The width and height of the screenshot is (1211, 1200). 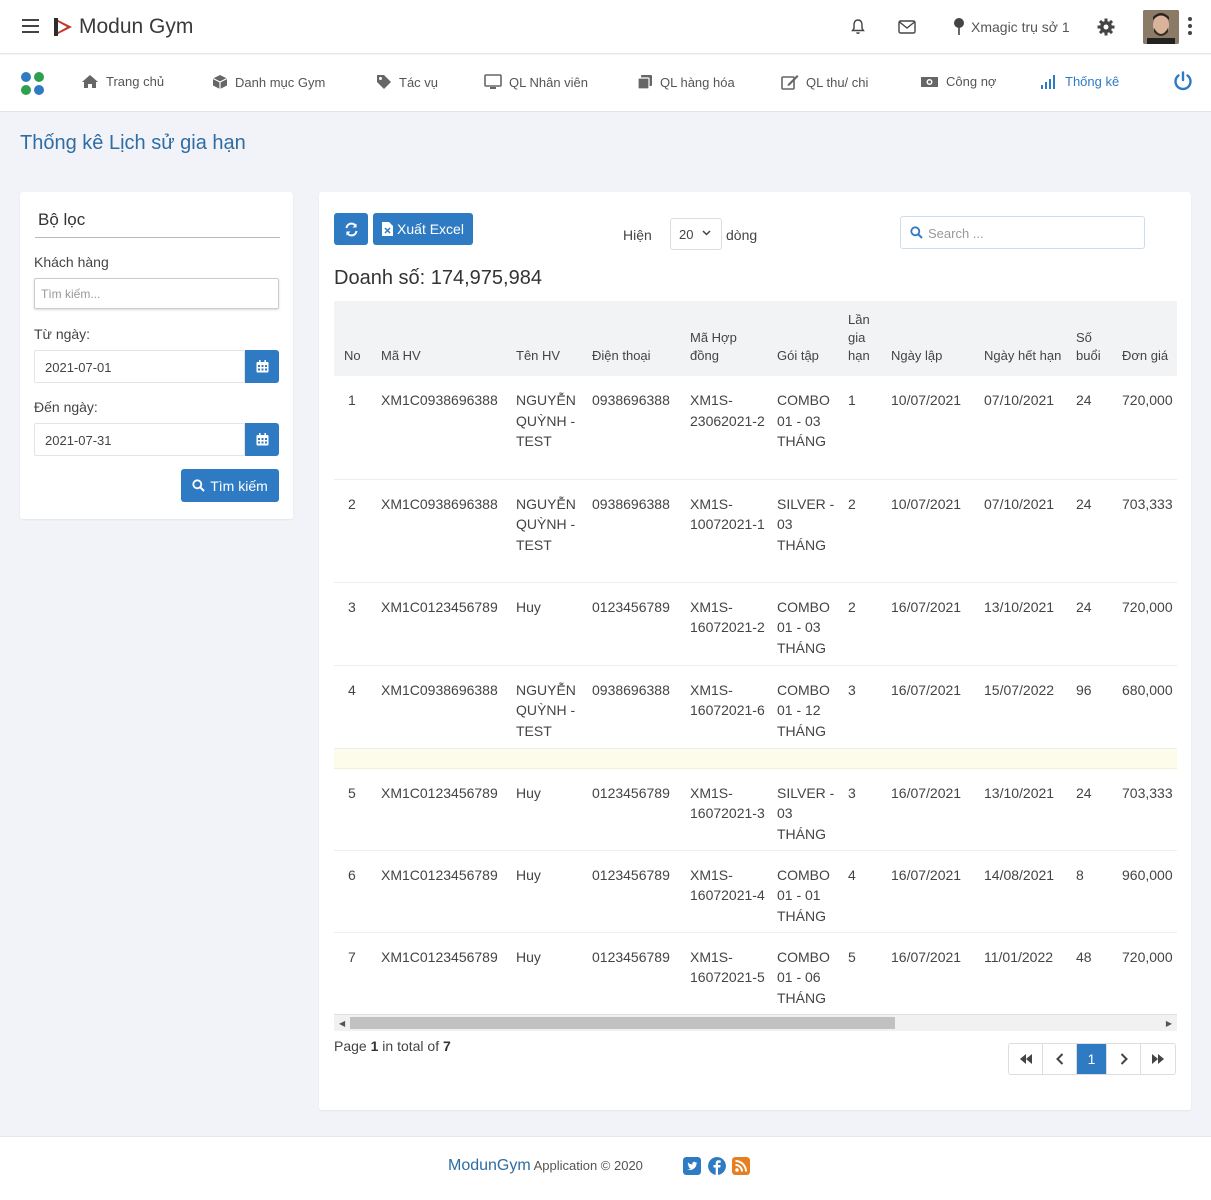 What do you see at coordinates (812, 428) in the screenshot?
I see `table-cell: COMBO 01 - 03 THÁNG` at bounding box center [812, 428].